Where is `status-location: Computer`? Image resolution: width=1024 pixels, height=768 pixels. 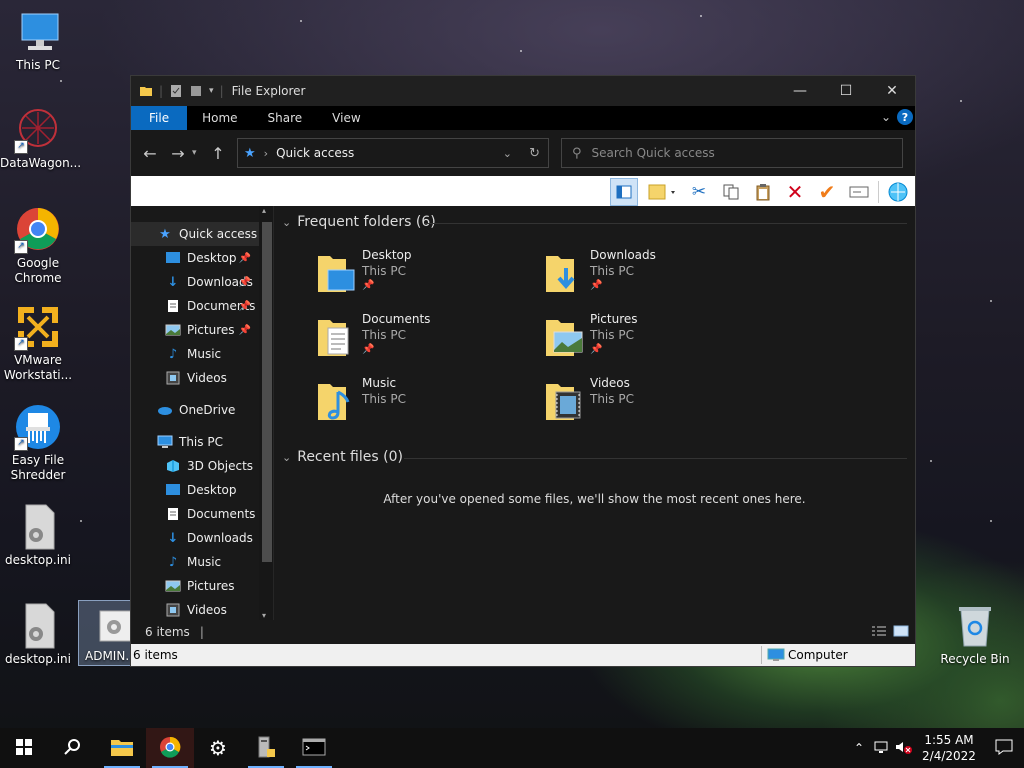
status-location: Computer is located at coordinates (818, 655).